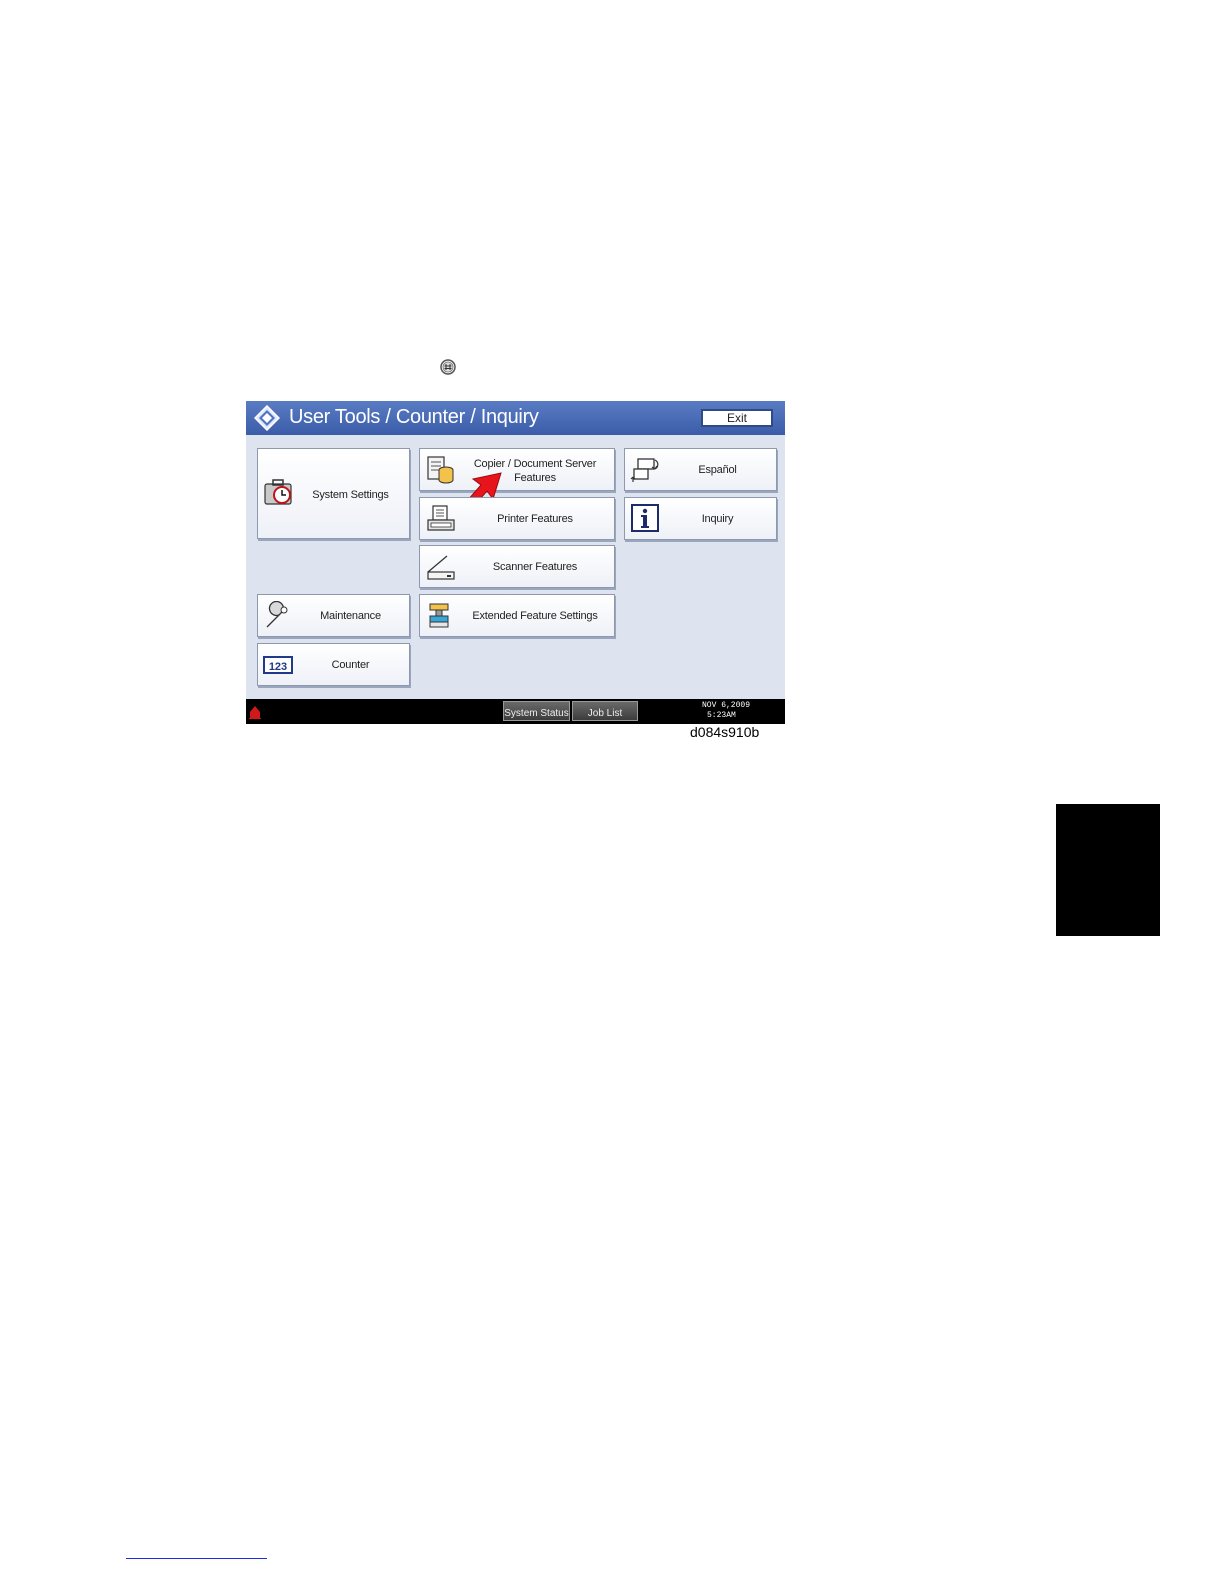 The height and width of the screenshot is (1584, 1224). Describe the element at coordinates (737, 418) in the screenshot. I see `exit-button: Exit` at that location.